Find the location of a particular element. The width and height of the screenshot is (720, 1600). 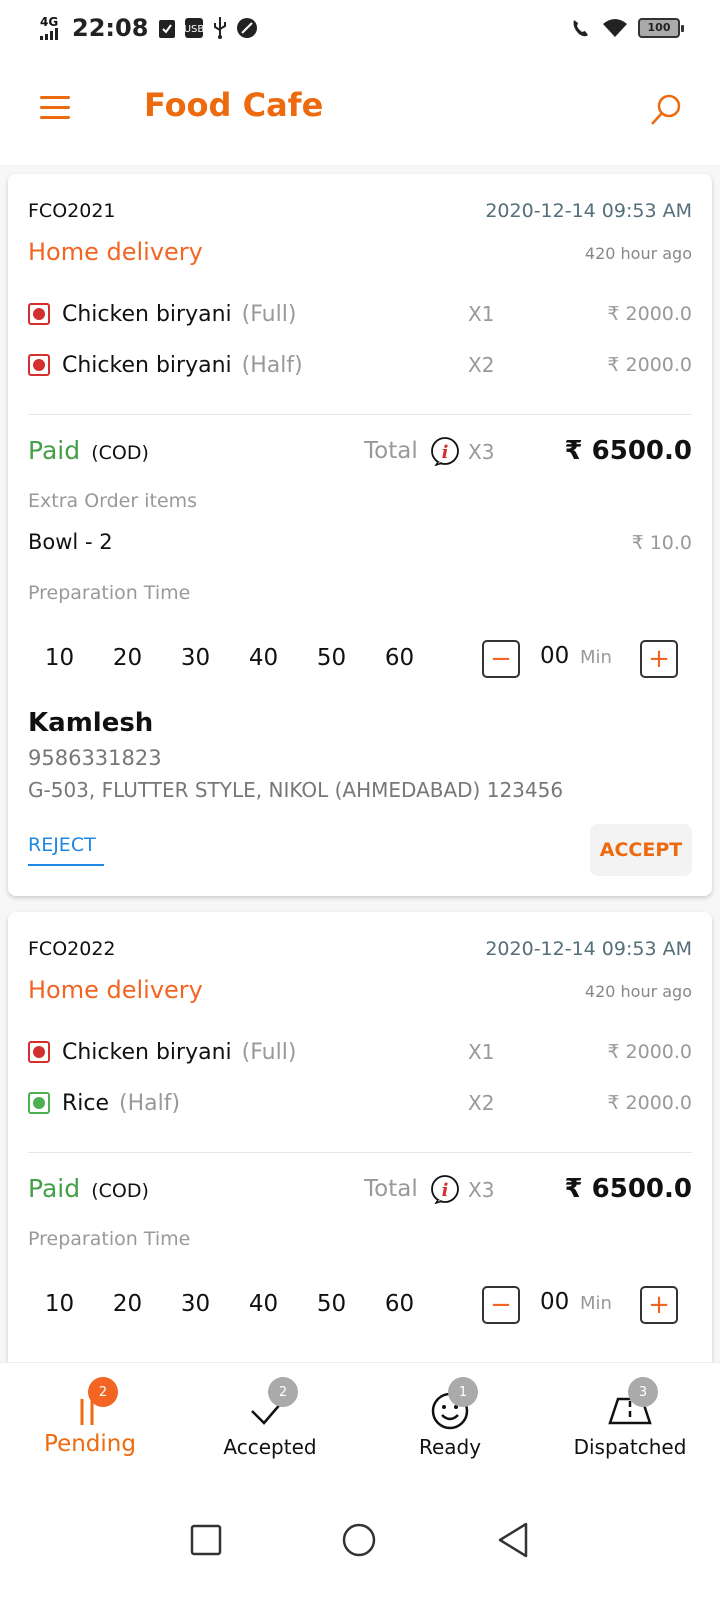

back-button is located at coordinates (513, 1542).